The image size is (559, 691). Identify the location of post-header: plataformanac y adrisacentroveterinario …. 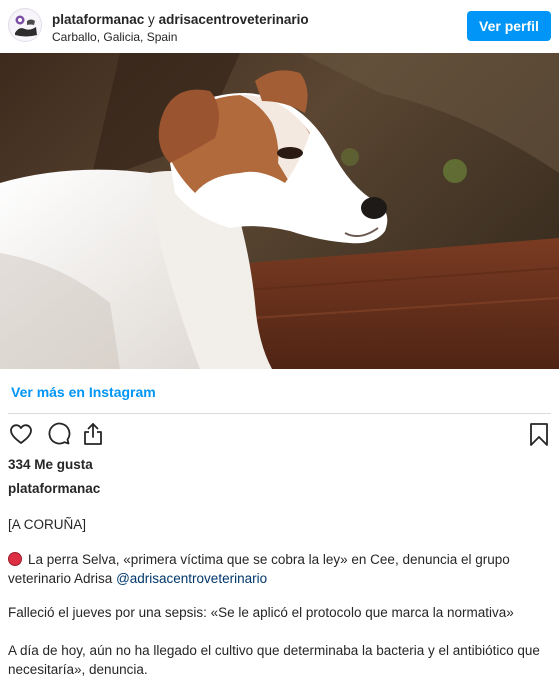
(279, 26).